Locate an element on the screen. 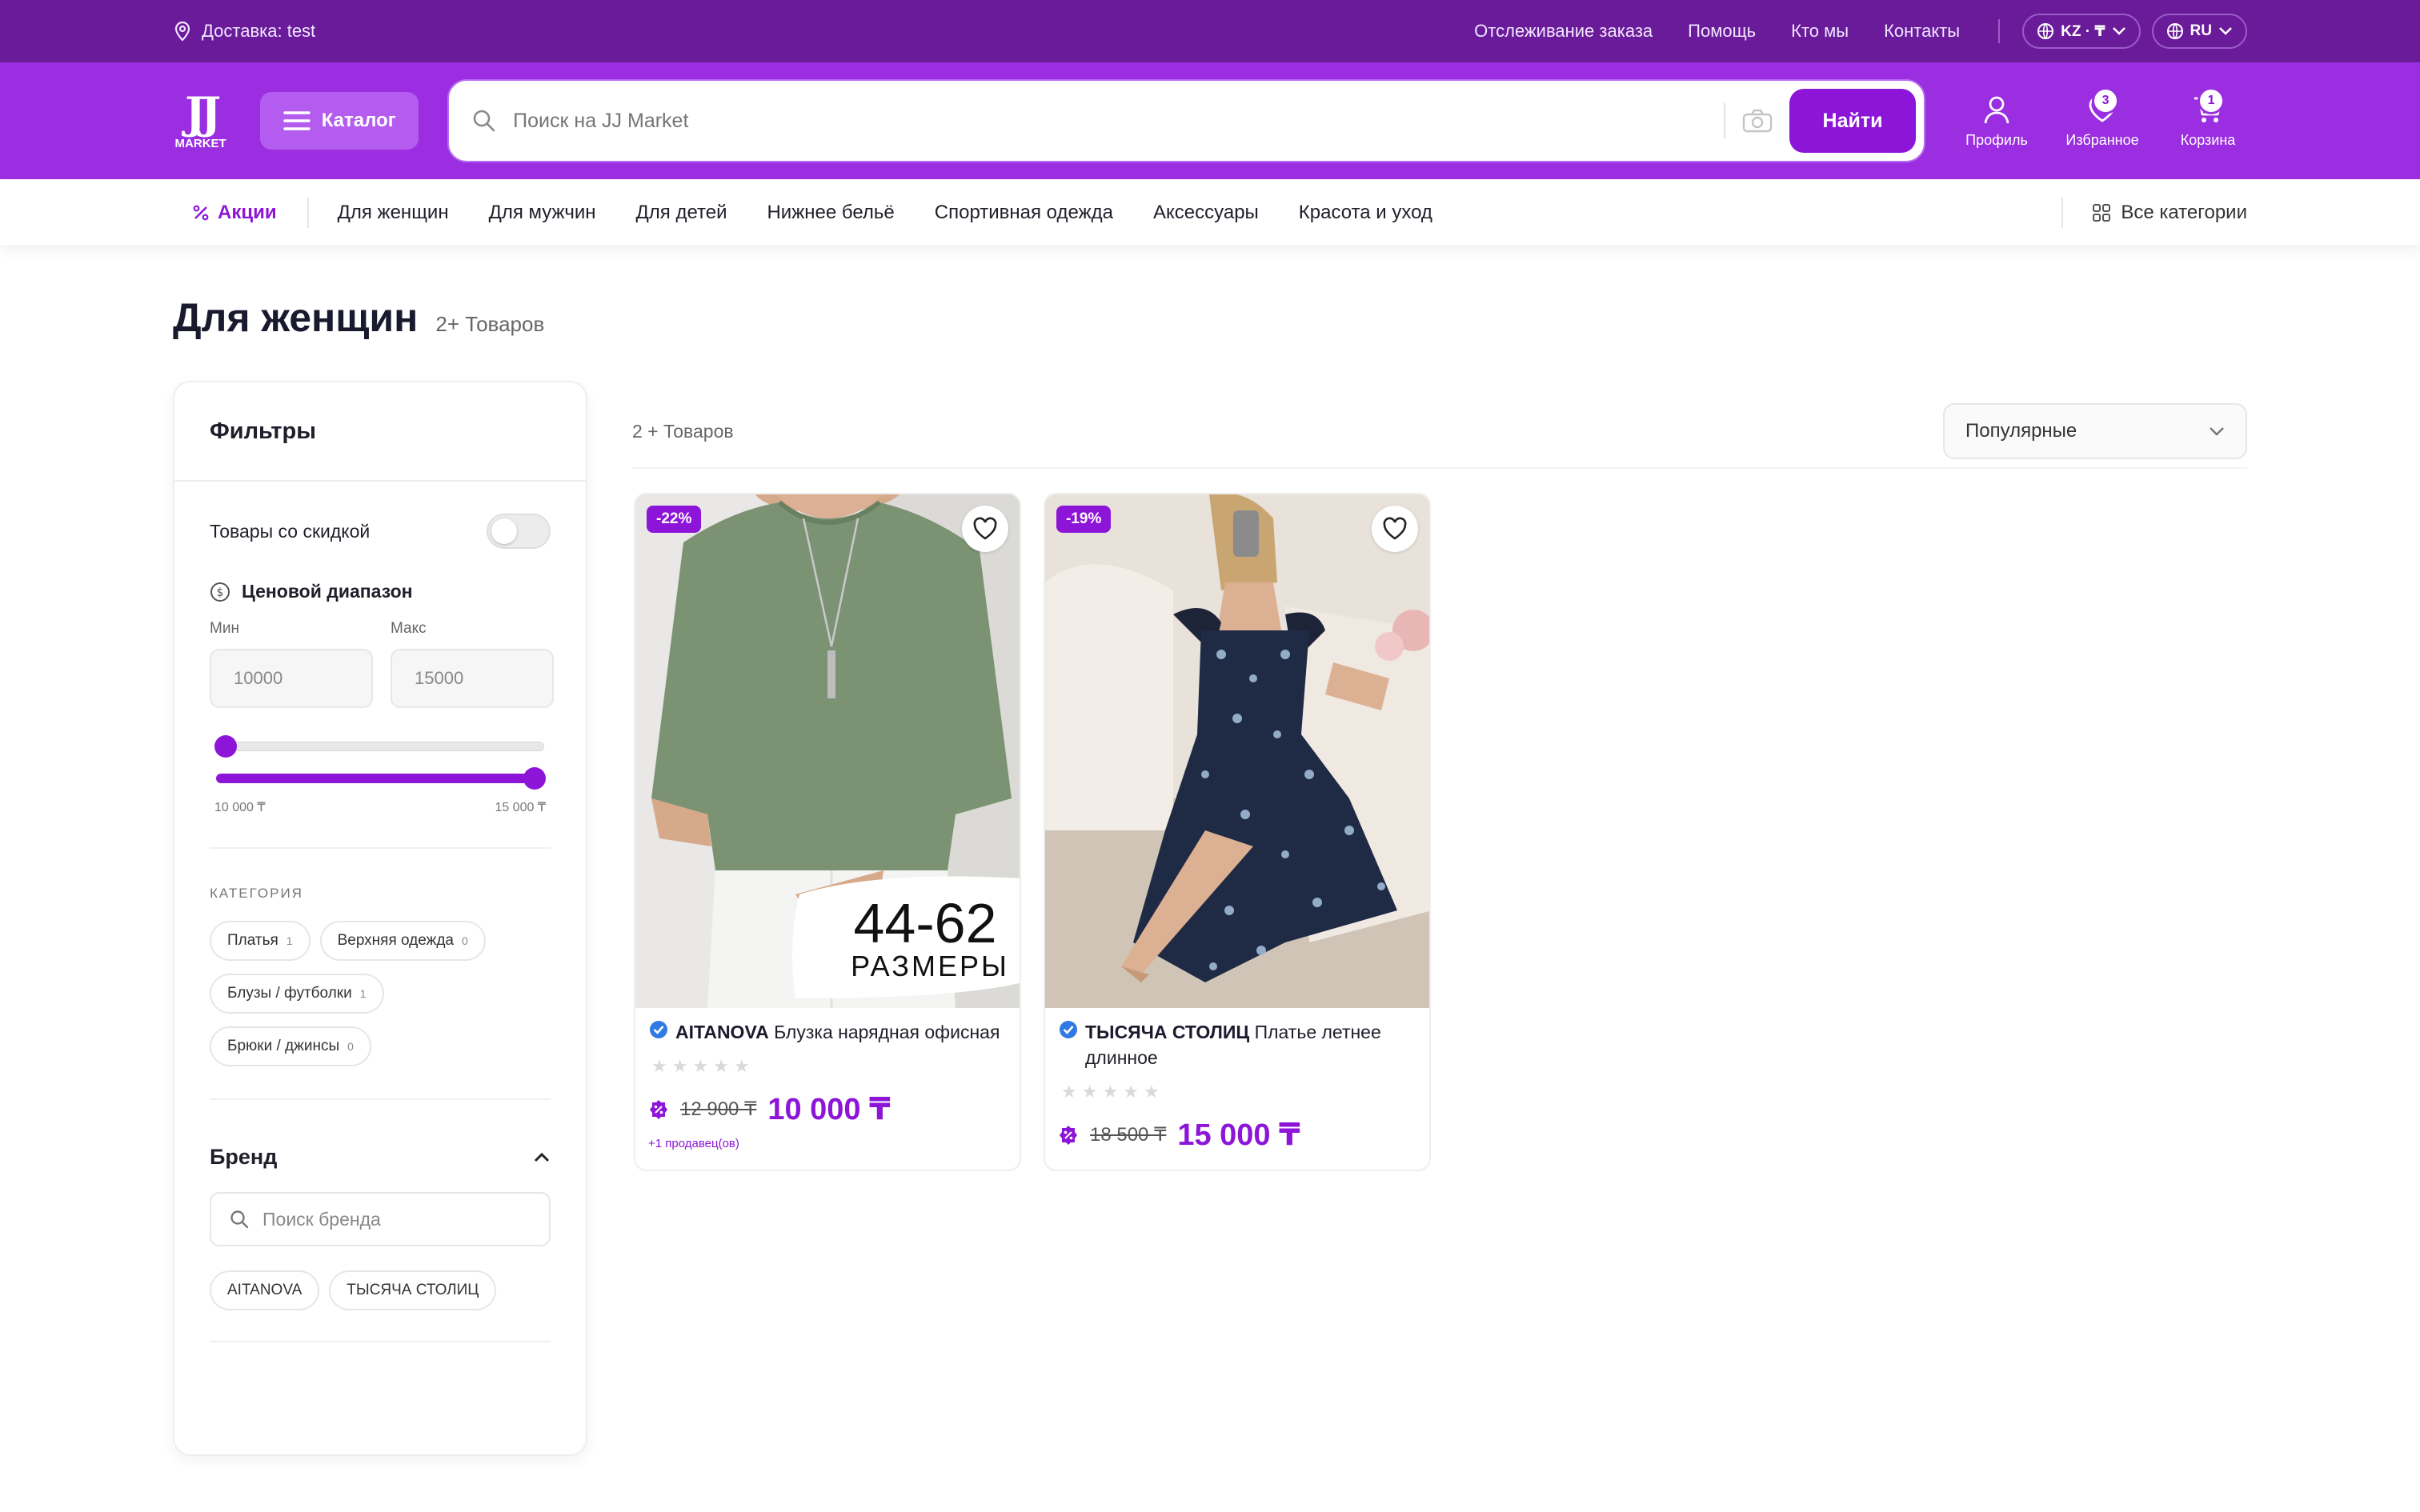  dollar-circle-icon: $ is located at coordinates (220, 592).